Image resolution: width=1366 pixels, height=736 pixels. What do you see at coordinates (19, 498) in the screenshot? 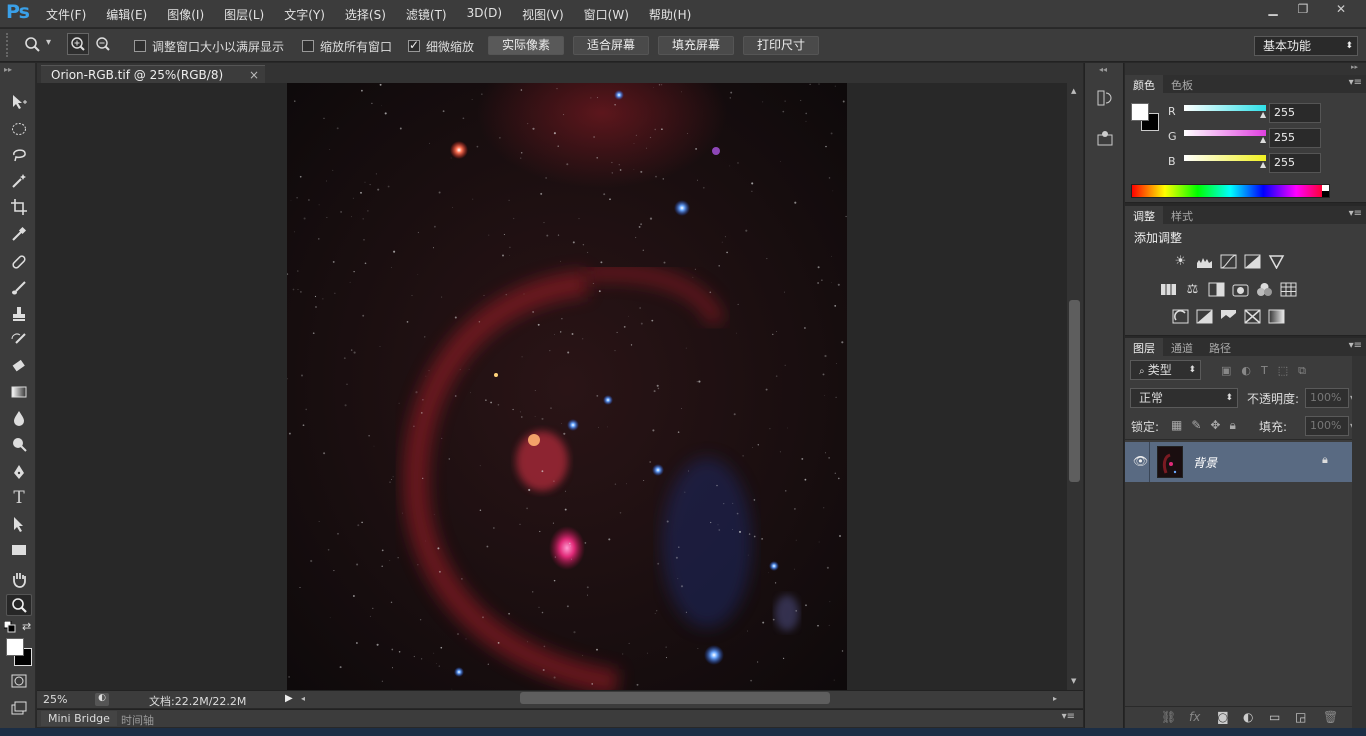
I see `type-tool-icon: T` at bounding box center [19, 498].